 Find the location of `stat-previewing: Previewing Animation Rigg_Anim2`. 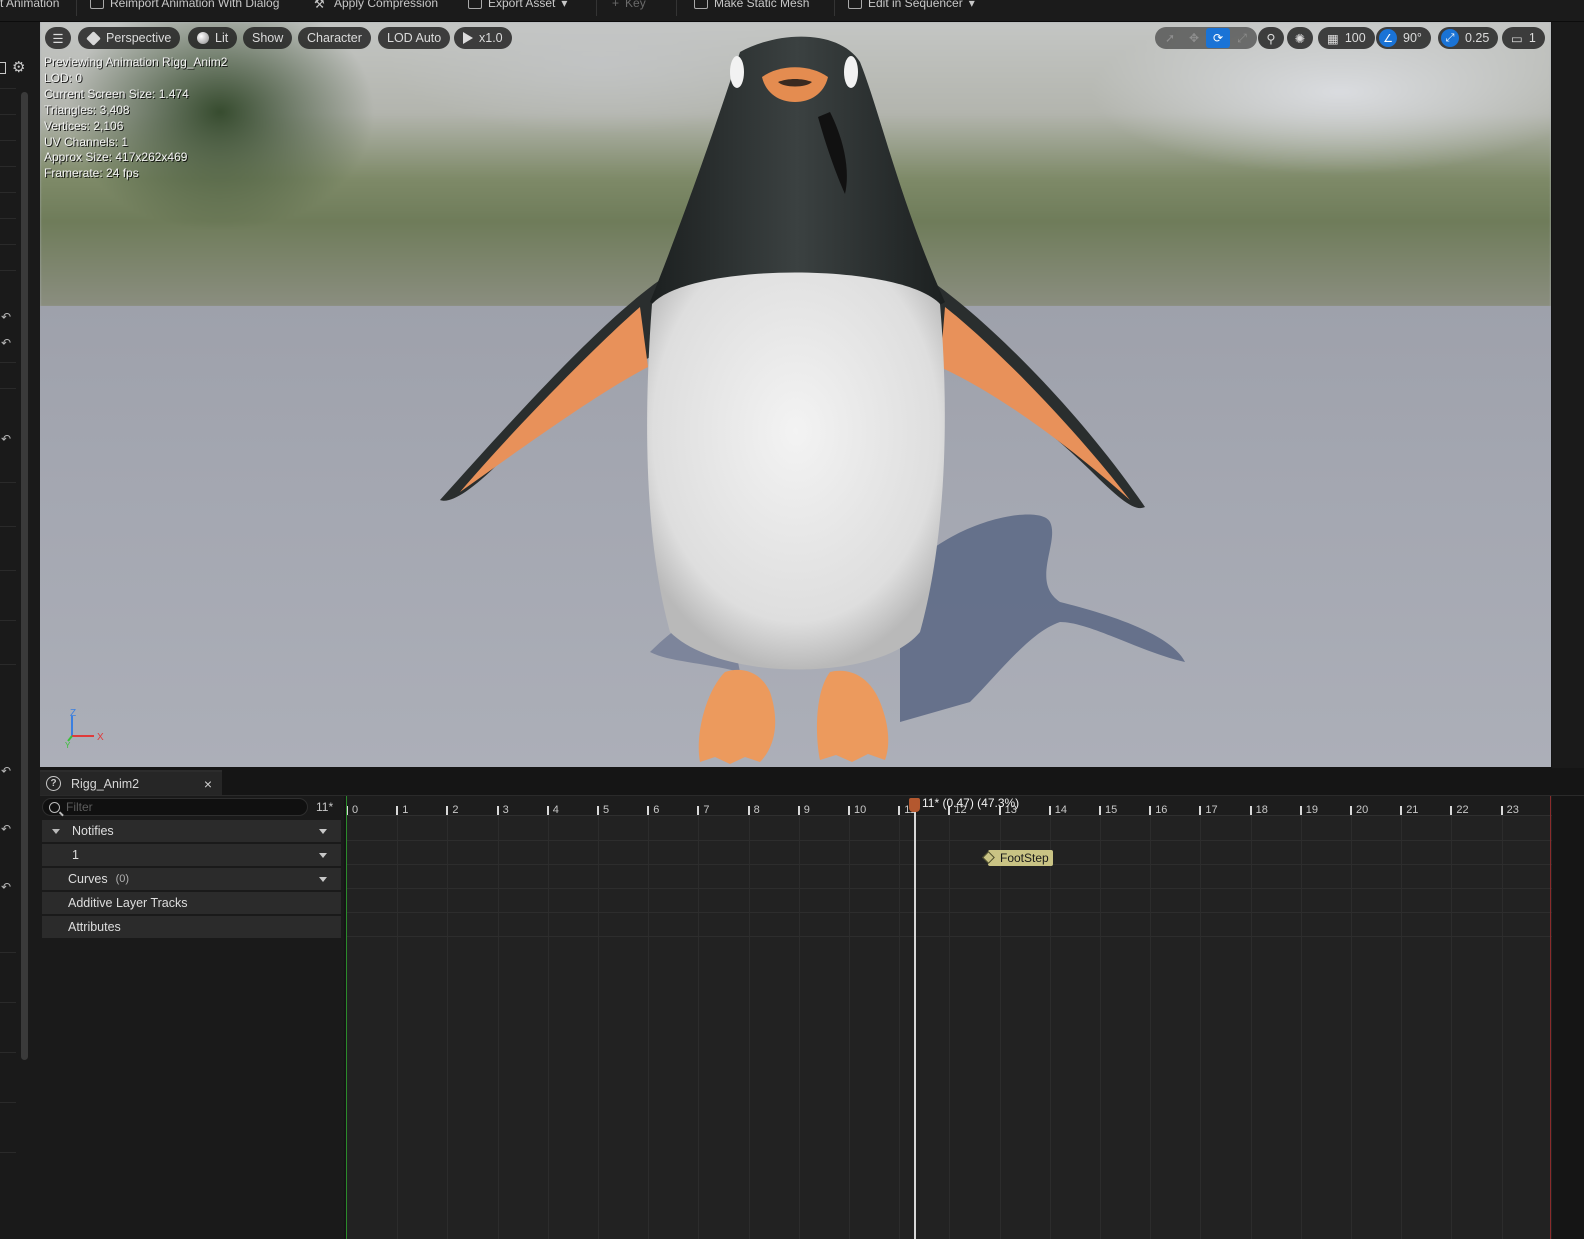

stat-previewing: Previewing Animation Rigg_Anim2 is located at coordinates (136, 62).